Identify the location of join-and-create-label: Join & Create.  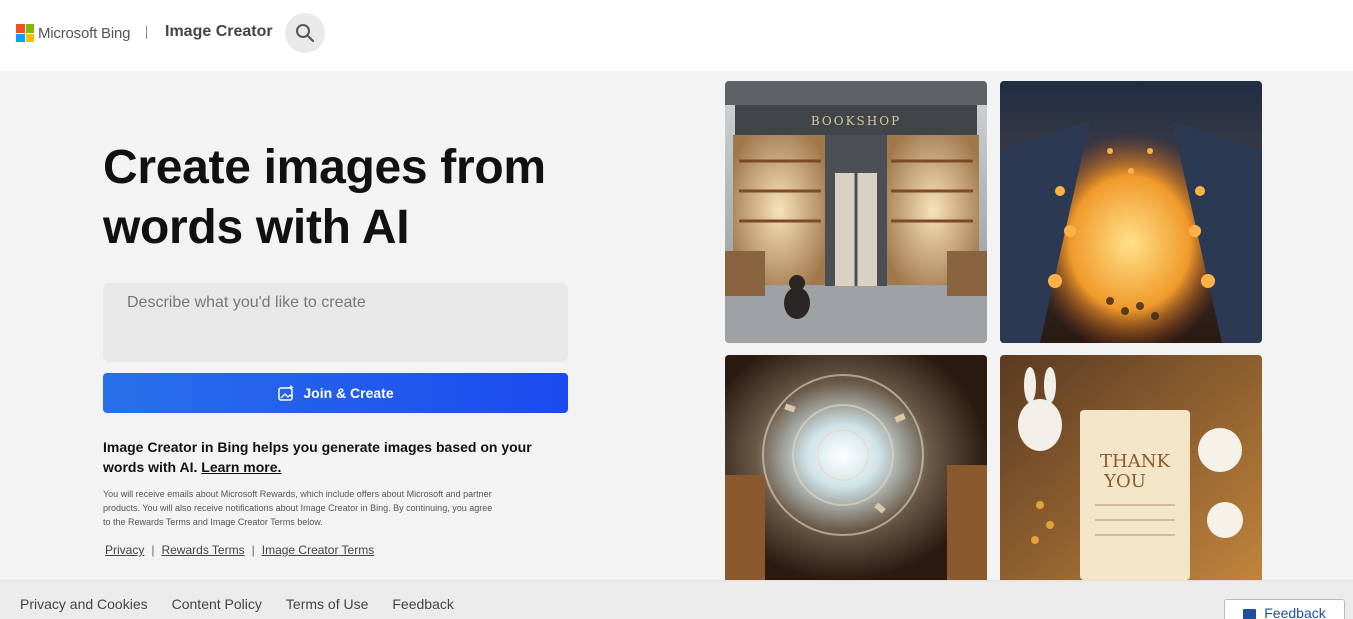
(348, 393).